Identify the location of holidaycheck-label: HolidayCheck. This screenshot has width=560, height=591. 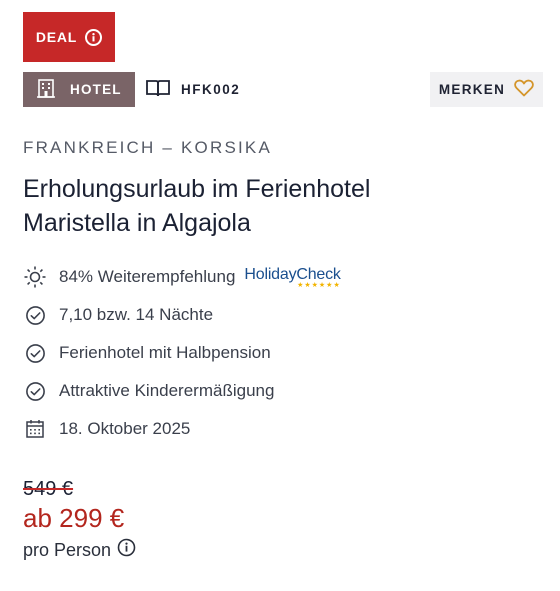
(292, 274).